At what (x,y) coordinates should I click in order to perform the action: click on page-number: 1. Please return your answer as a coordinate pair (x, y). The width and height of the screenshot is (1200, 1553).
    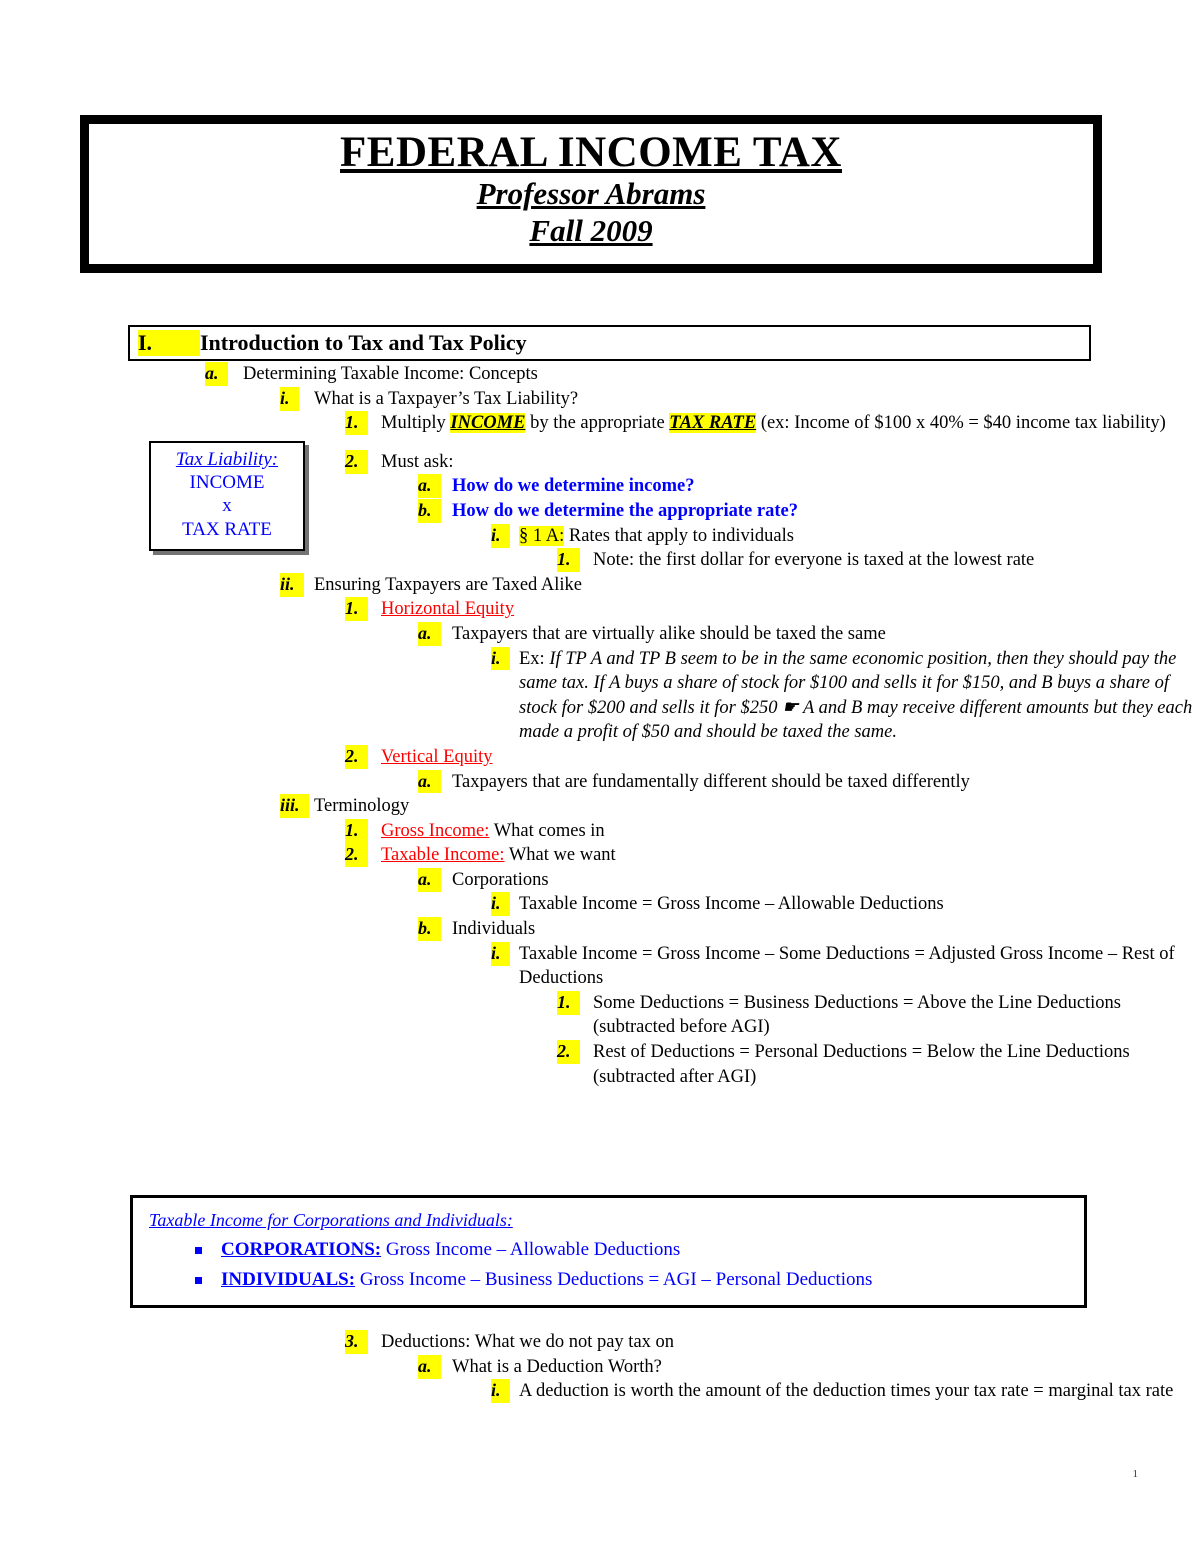
    Looking at the image, I should click on (1135, 1474).